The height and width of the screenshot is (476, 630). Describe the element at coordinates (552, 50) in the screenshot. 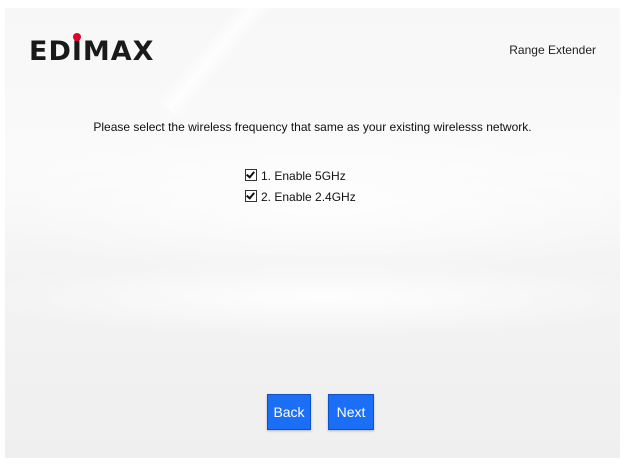

I see `product-name: Range Extender` at that location.